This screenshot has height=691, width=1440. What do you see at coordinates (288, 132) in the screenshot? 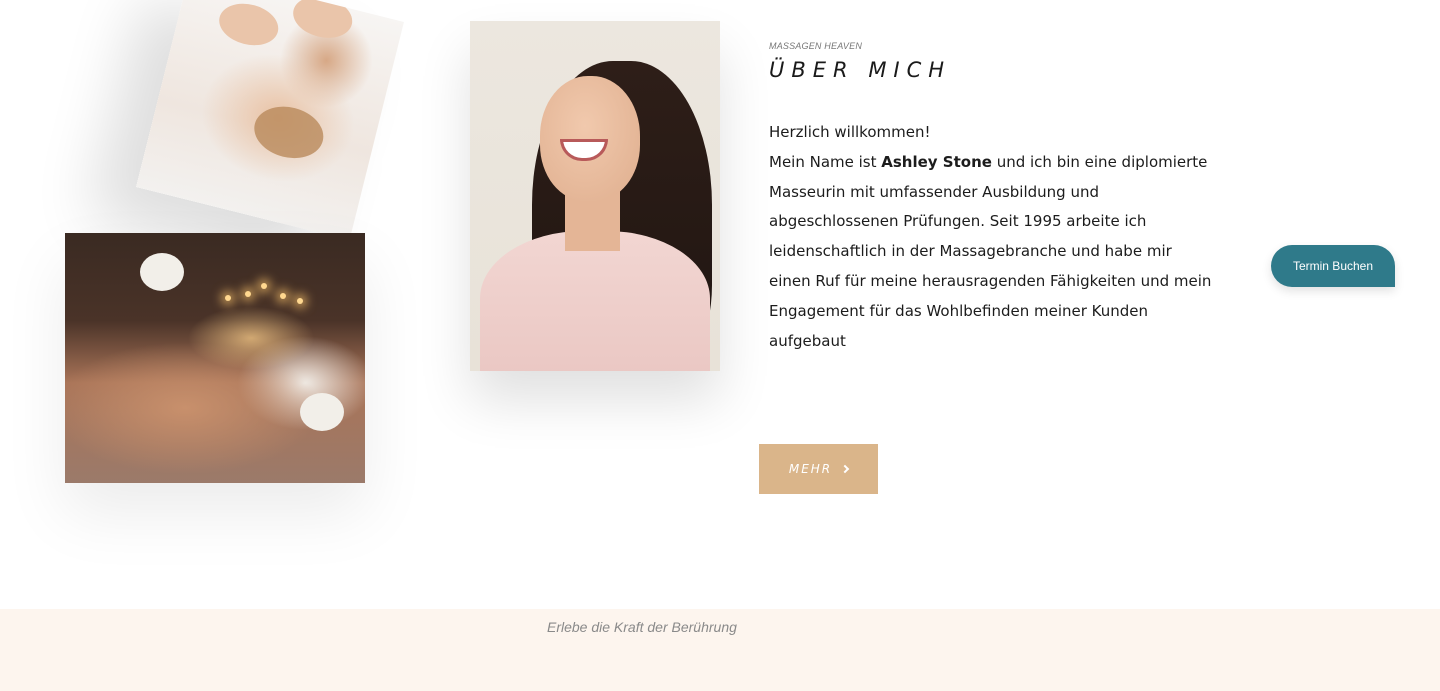
I see `hair-shape` at bounding box center [288, 132].